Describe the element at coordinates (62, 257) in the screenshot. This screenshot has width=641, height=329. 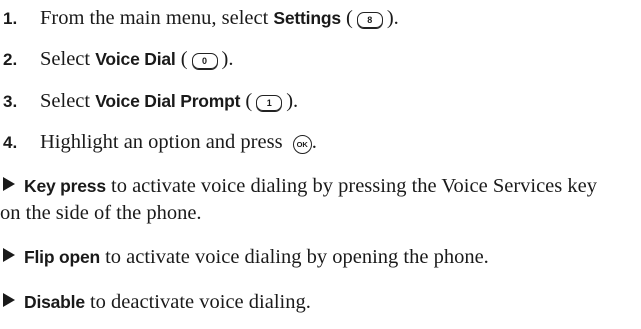
I see `option-label: Flip open` at that location.